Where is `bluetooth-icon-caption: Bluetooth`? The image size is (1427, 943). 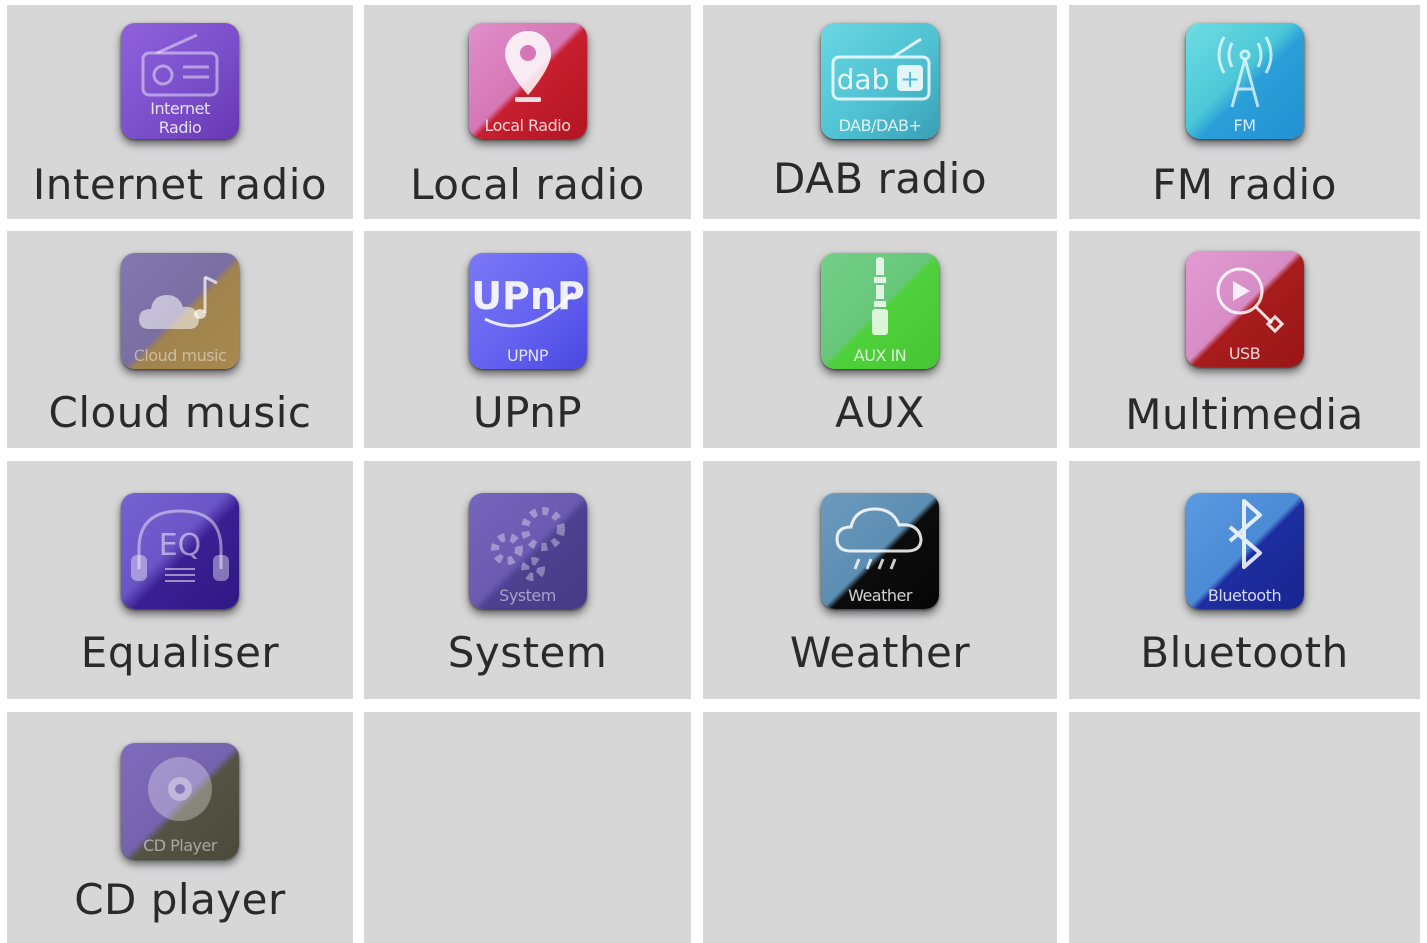
bluetooth-icon-caption: Bluetooth is located at coordinates (1244, 595).